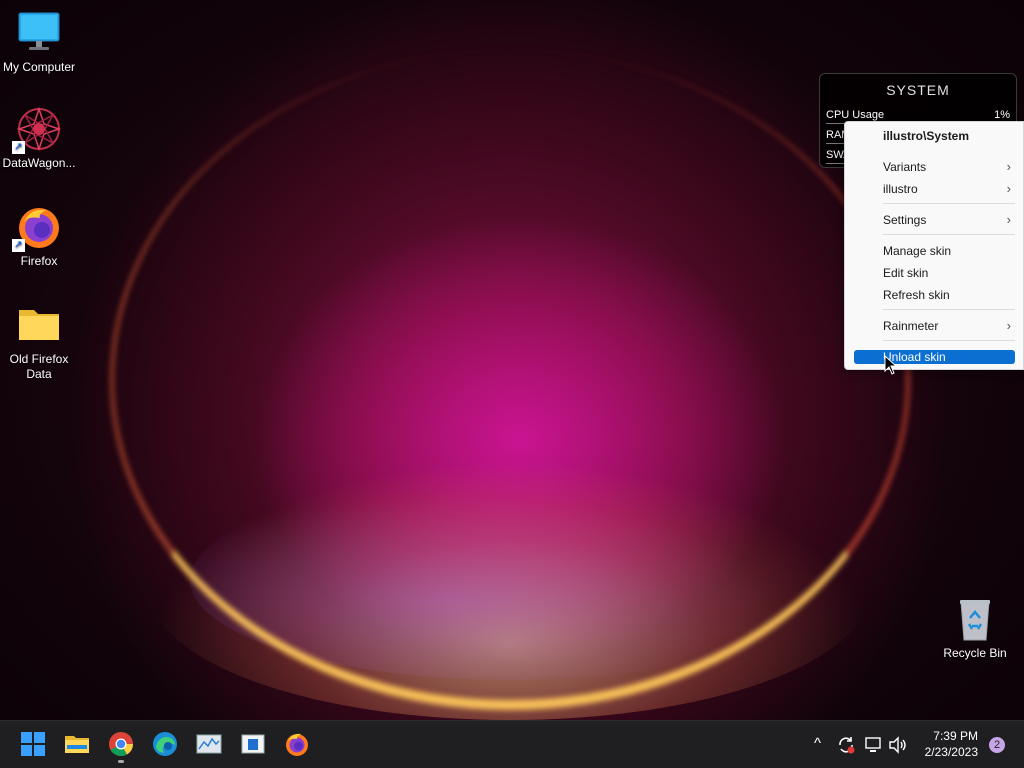 The width and height of the screenshot is (1024, 768). Describe the element at coordinates (948, 167) in the screenshot. I see `menu-item-variants: Variants ›` at that location.